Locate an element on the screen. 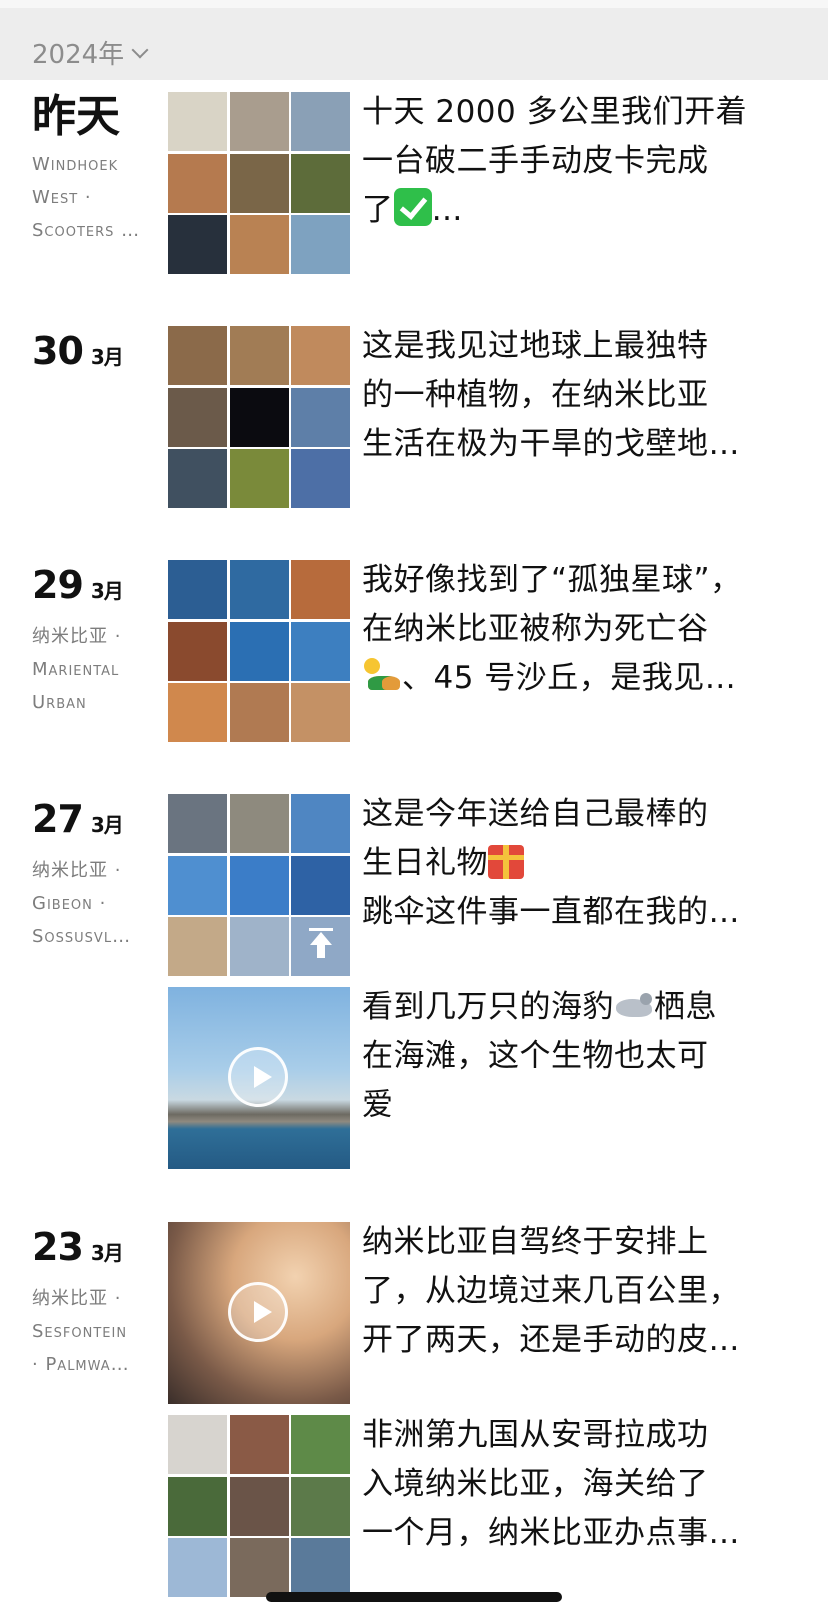 This screenshot has width=828, height=1616. post-text-line: 看到几万只的海豹 栖息 is located at coordinates (567, 1007).